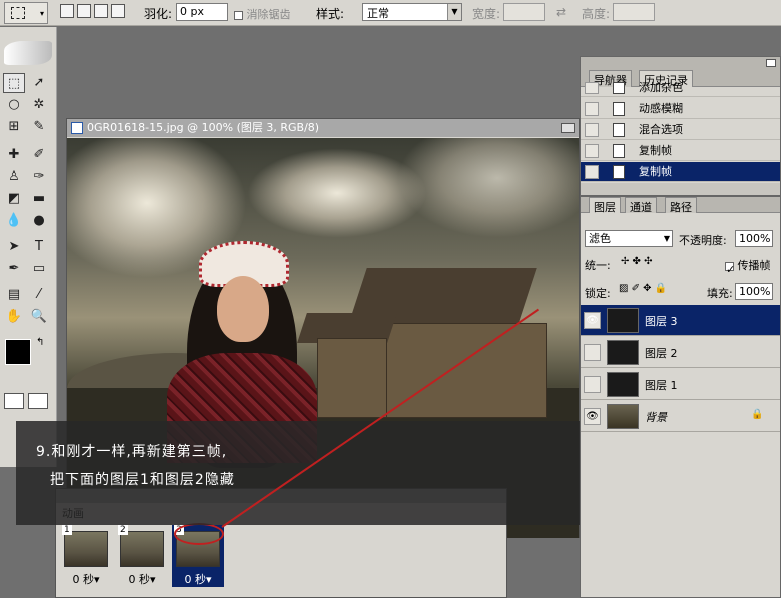 This screenshot has width=781, height=598. What do you see at coordinates (41, 13) in the screenshot?
I see `chevron-down-icon: ▾` at bounding box center [41, 13].